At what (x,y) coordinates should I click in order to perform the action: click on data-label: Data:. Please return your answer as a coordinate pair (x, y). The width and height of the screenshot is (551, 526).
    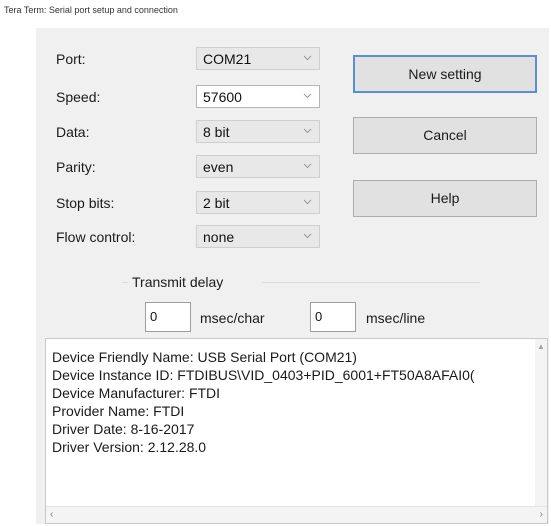
    Looking at the image, I should click on (73, 132).